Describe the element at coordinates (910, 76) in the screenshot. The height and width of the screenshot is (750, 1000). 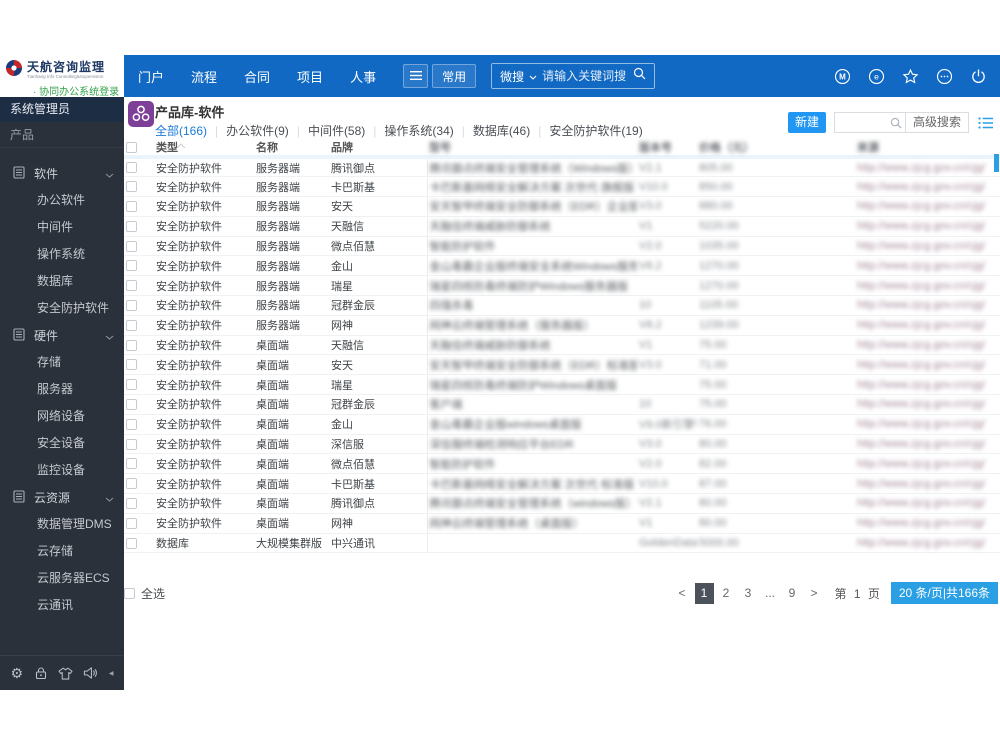
I see `star-icon` at that location.